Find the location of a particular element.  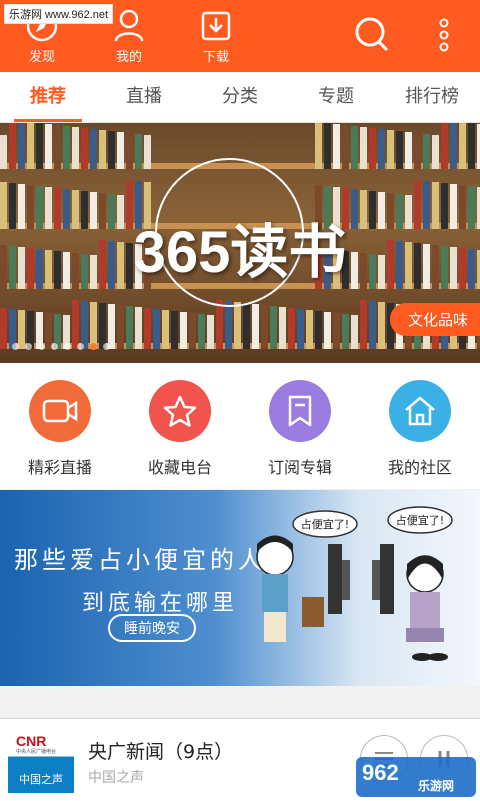

more-vertical-icon is located at coordinates (444, 34).